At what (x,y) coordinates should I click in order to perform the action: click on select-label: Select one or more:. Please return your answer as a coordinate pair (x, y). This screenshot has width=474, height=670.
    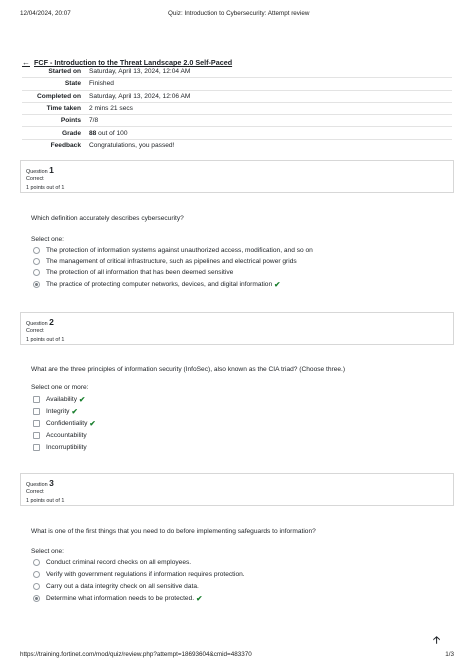
    Looking at the image, I should click on (60, 387).